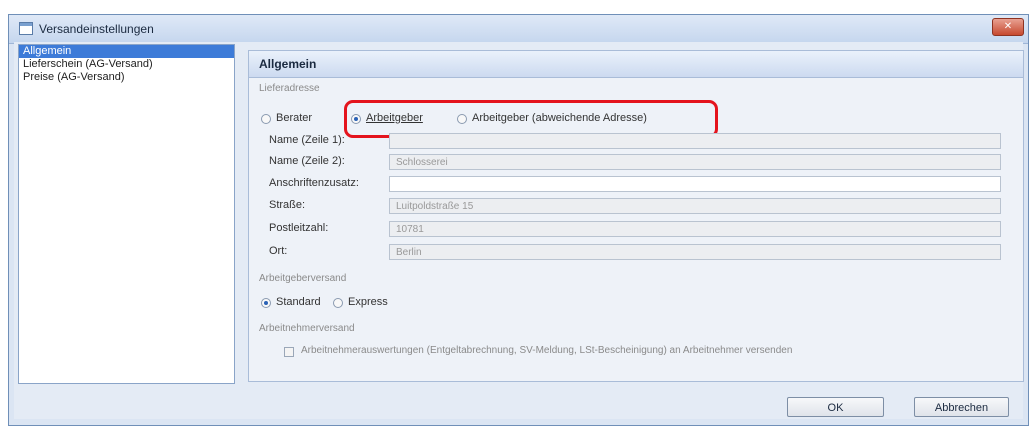  I want to click on anschriftenzusatz-label: Anschriftenzusatz:, so click(314, 183).